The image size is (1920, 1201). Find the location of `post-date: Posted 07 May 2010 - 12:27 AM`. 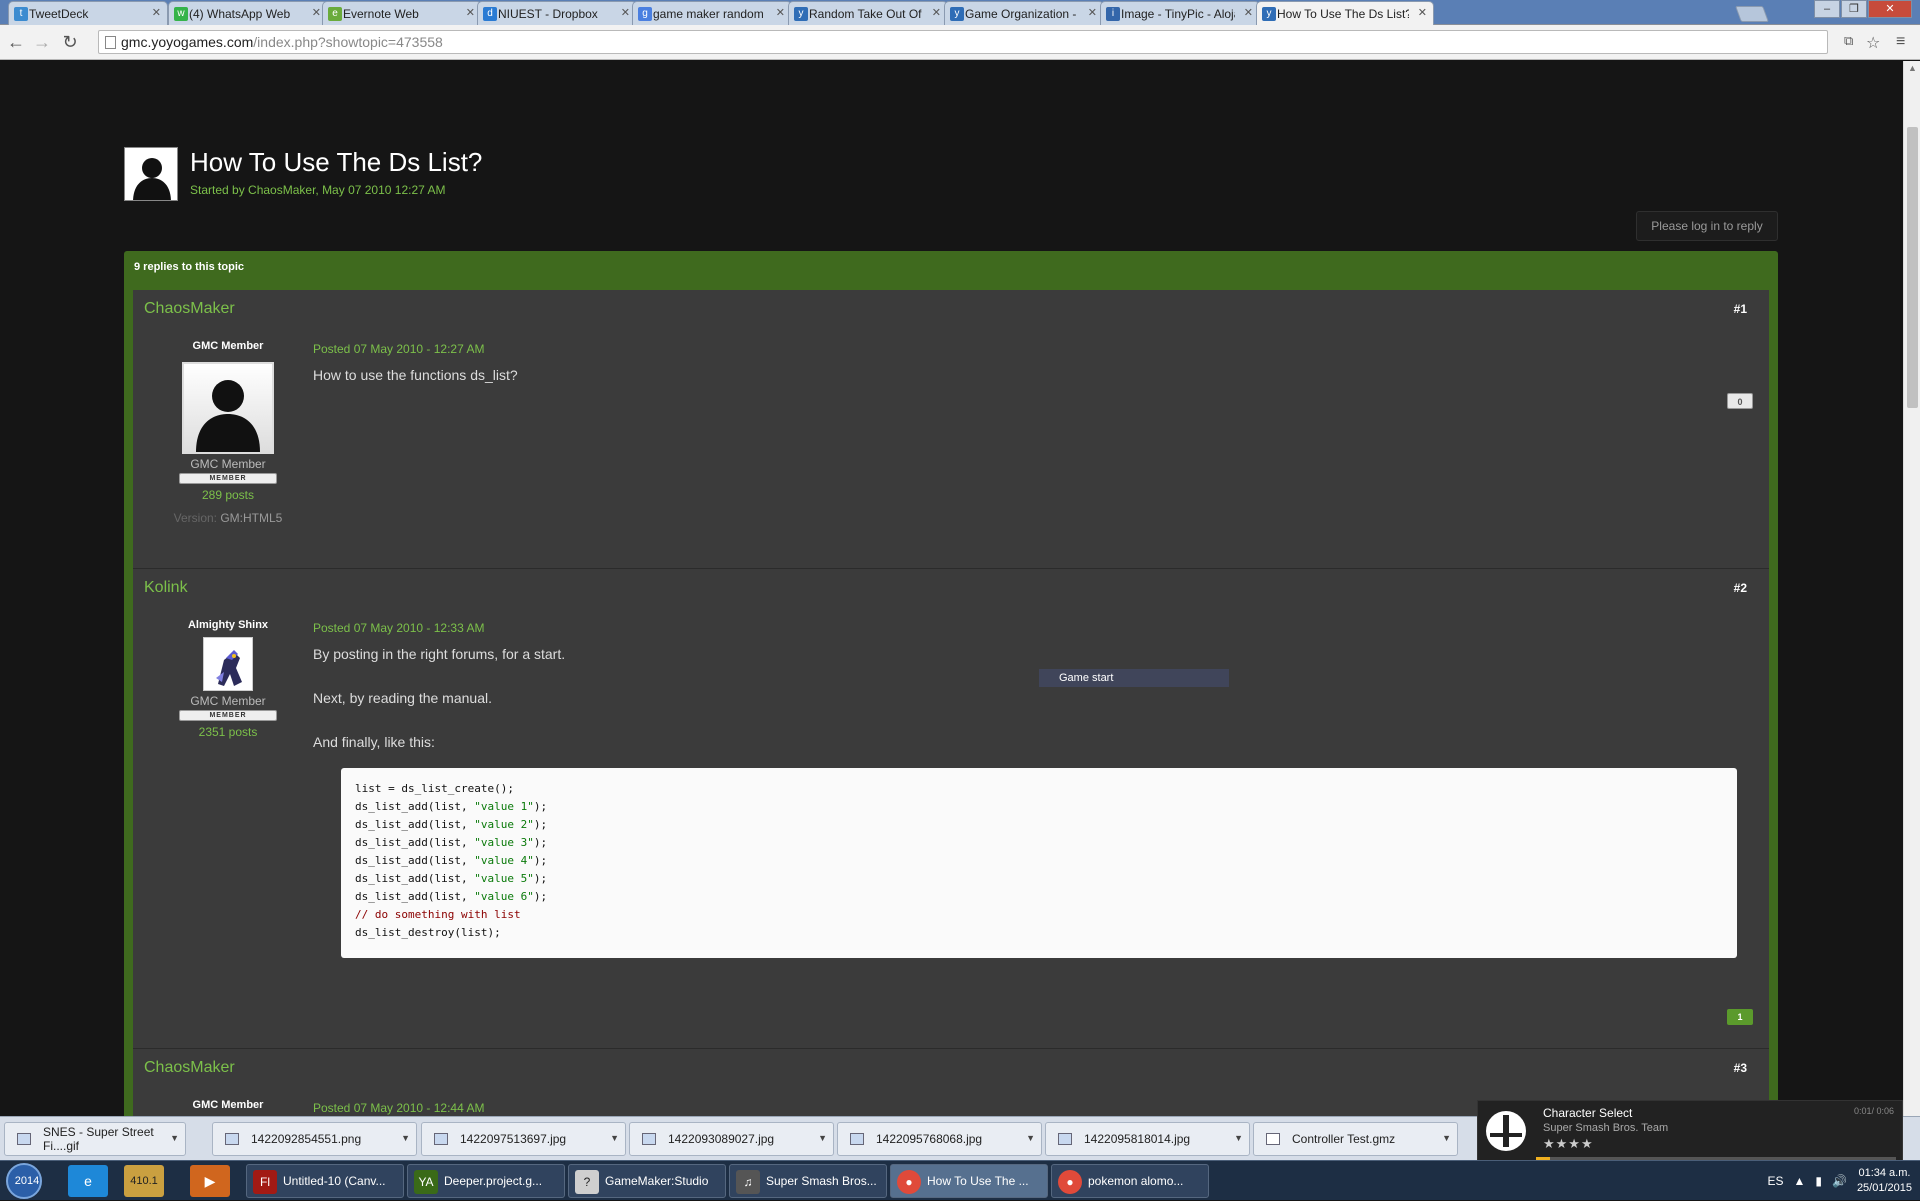

post-date: Posted 07 May 2010 - 12:27 AM is located at coordinates (398, 349).